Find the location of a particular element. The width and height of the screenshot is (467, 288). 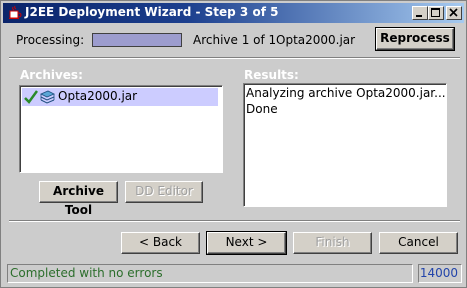

dd-editor-button: DD Editor is located at coordinates (164, 192).